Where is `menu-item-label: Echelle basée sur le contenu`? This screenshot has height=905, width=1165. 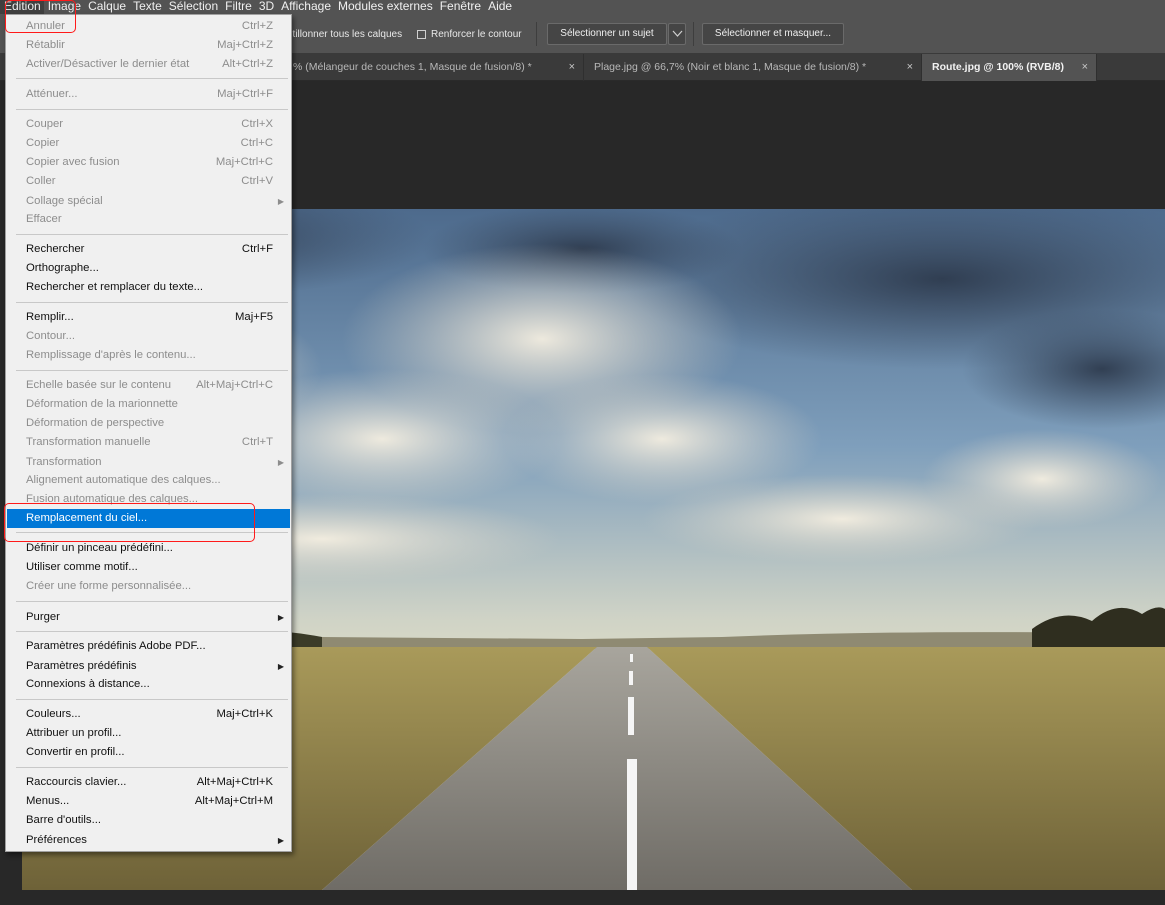 menu-item-label: Echelle basée sur le contenu is located at coordinates (99, 385).